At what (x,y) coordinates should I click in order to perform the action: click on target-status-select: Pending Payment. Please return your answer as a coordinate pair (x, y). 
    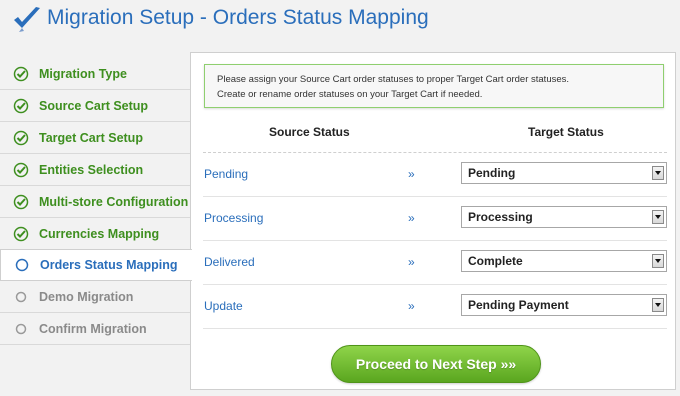
    Looking at the image, I should click on (564, 305).